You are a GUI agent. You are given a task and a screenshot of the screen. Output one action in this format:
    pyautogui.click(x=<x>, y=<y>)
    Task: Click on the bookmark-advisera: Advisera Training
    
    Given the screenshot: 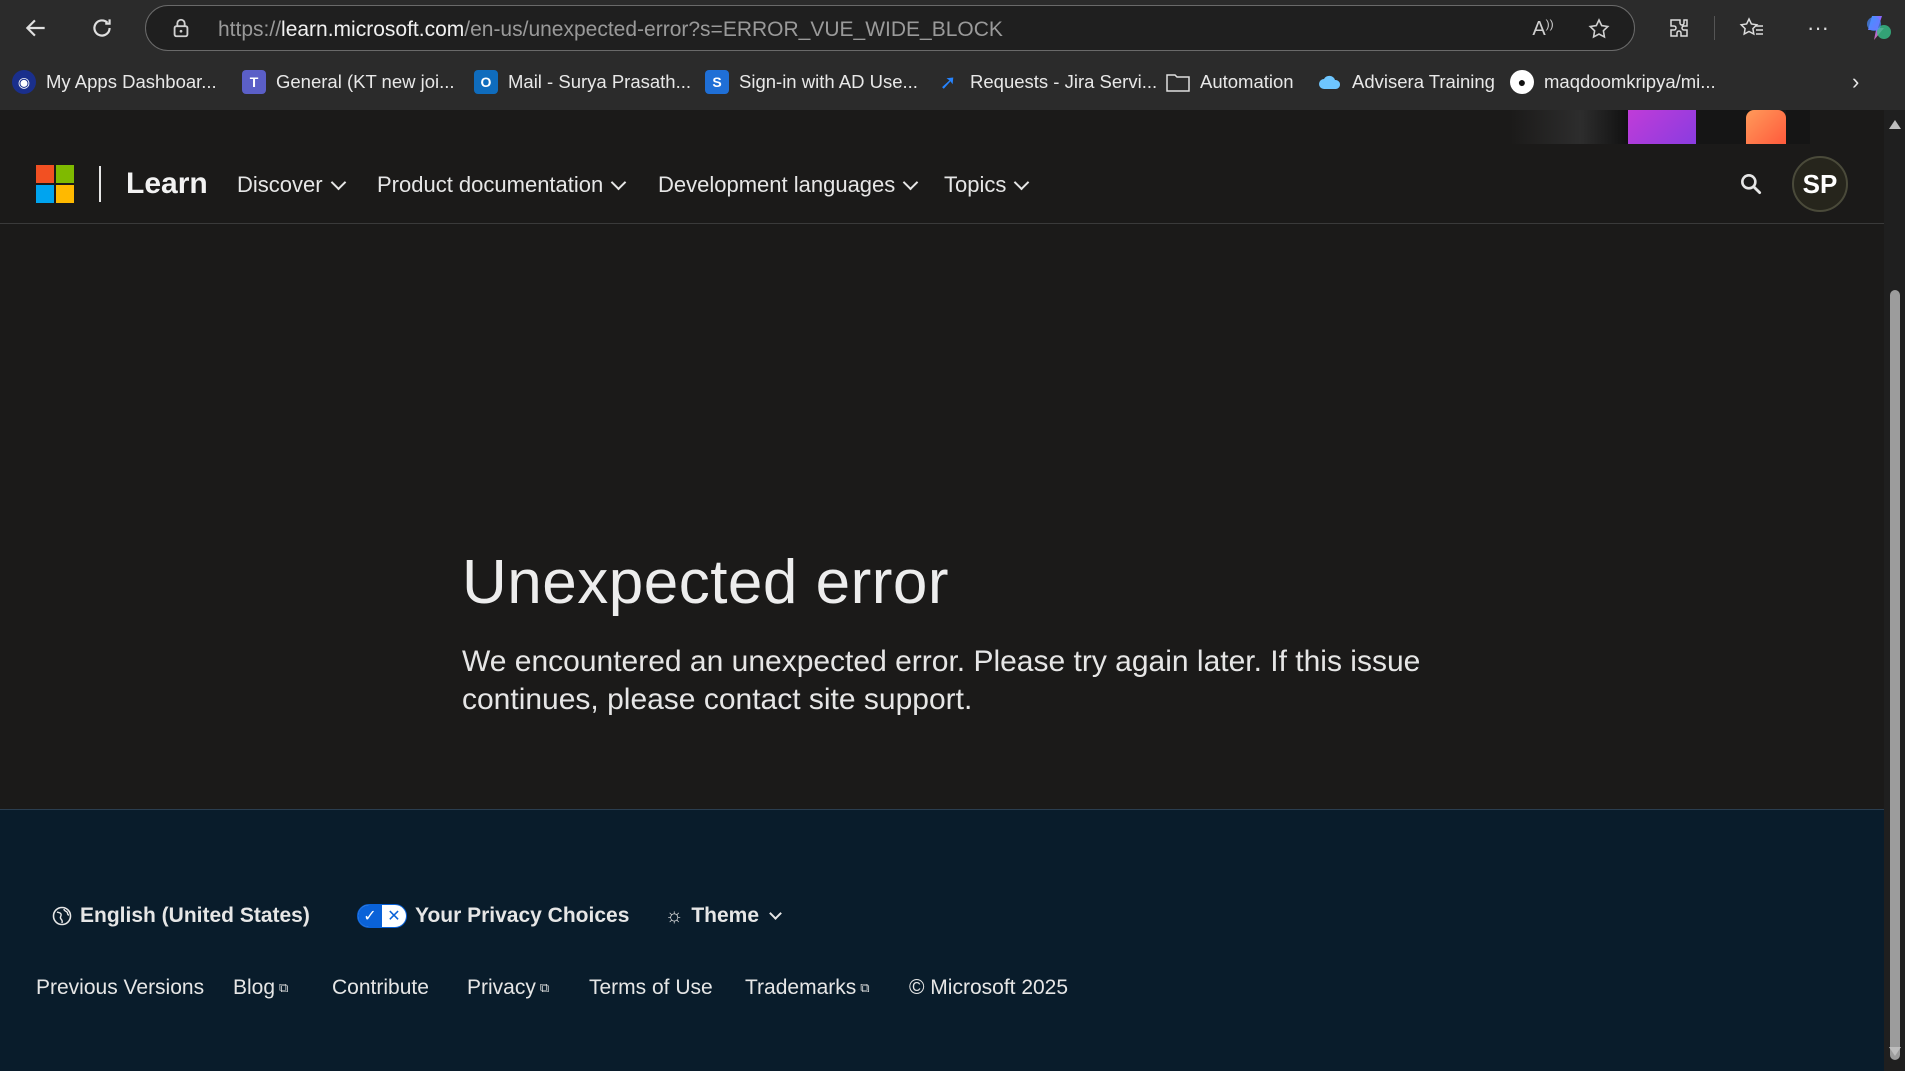 What is the action you would take?
    pyautogui.click(x=1406, y=82)
    